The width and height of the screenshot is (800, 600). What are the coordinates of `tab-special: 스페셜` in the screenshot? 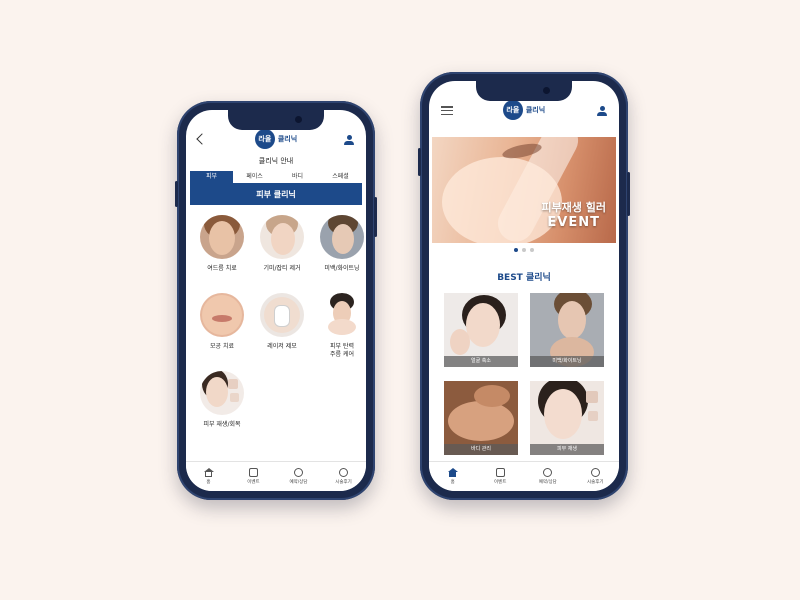 It's located at (340, 177).